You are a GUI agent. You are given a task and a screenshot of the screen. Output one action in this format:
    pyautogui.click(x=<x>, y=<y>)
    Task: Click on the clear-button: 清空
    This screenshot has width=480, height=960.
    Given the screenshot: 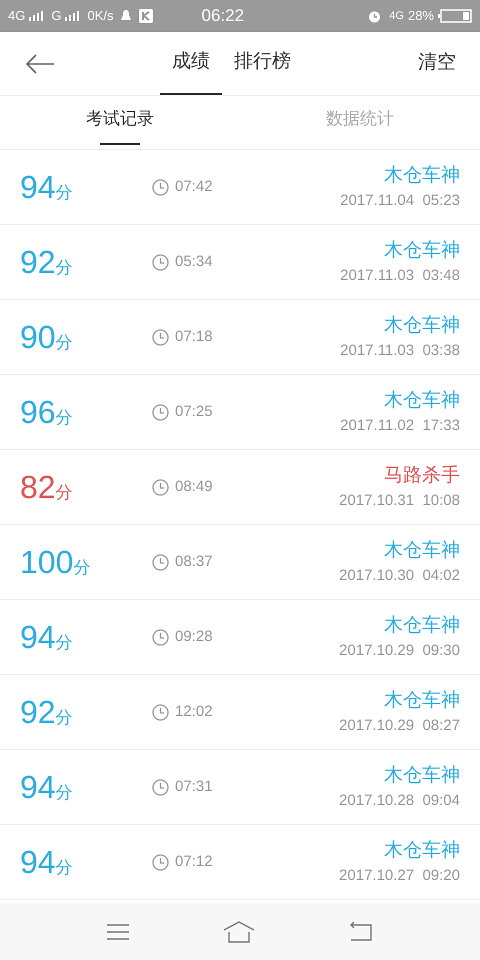 What is the action you would take?
    pyautogui.click(x=449, y=63)
    